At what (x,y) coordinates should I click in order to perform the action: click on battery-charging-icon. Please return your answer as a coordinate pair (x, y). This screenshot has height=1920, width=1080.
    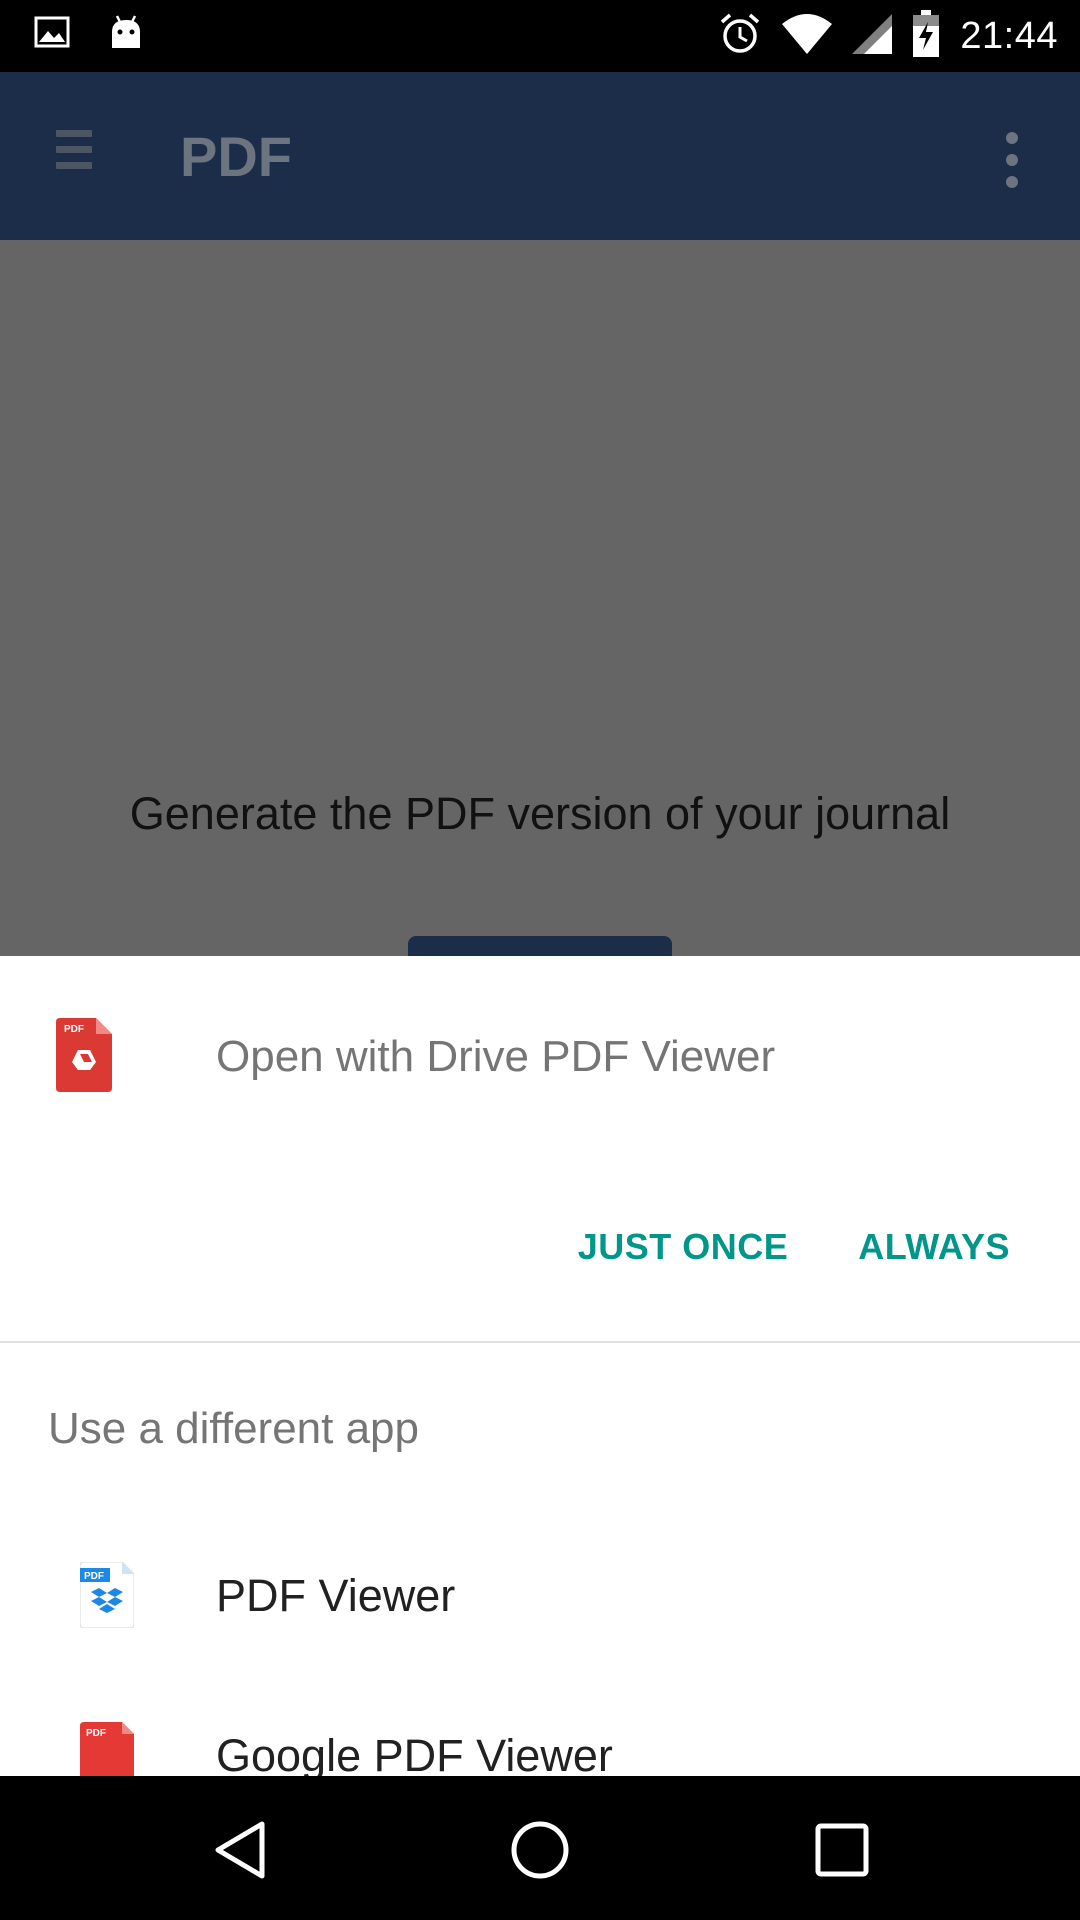
    Looking at the image, I should click on (926, 36).